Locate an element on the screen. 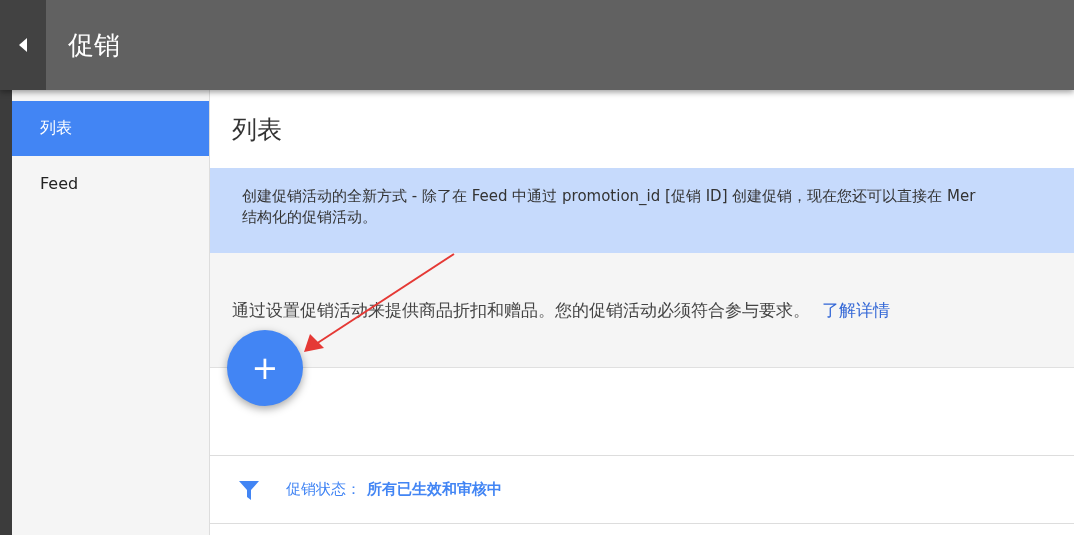 This screenshot has width=1074, height=535. sidebar-item: Feed is located at coordinates (110, 183).